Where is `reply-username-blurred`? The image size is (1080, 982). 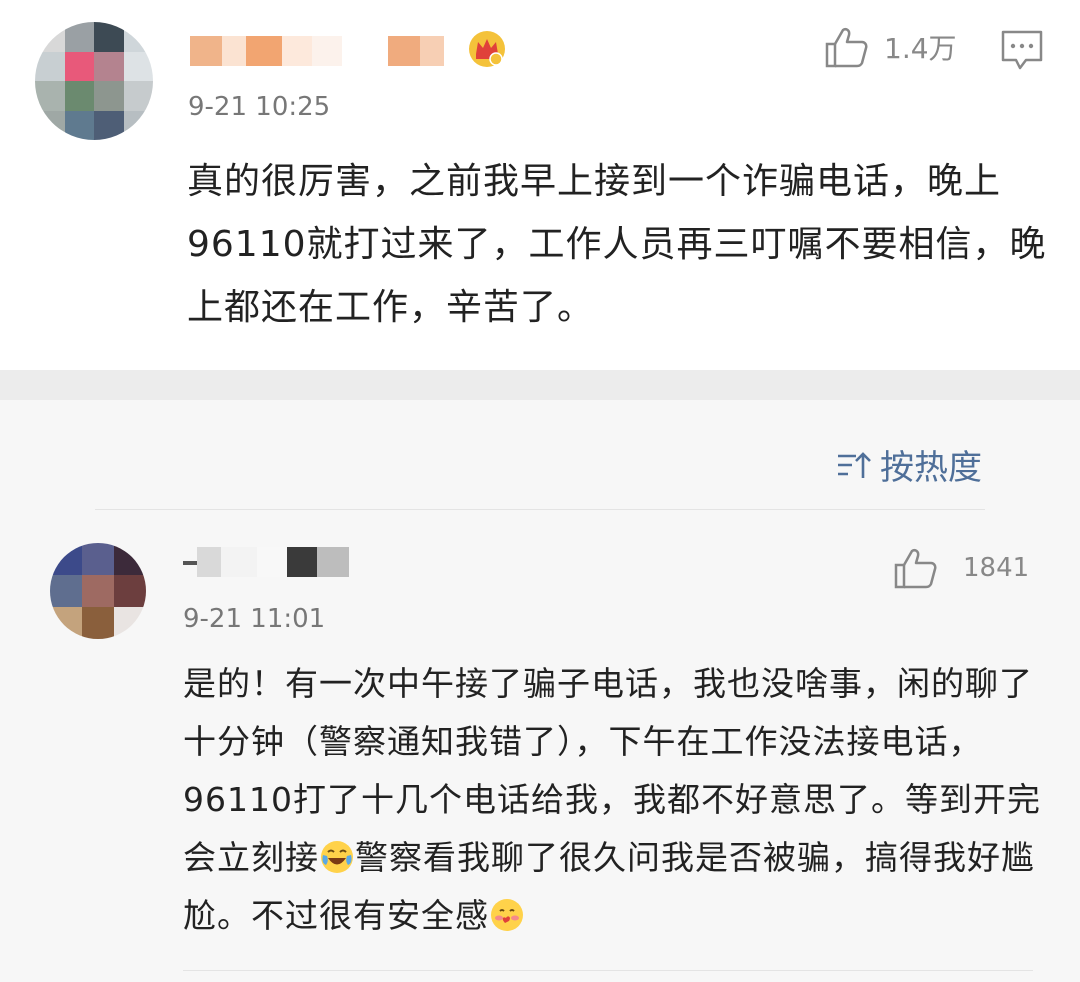 reply-username-blurred is located at coordinates (266, 562).